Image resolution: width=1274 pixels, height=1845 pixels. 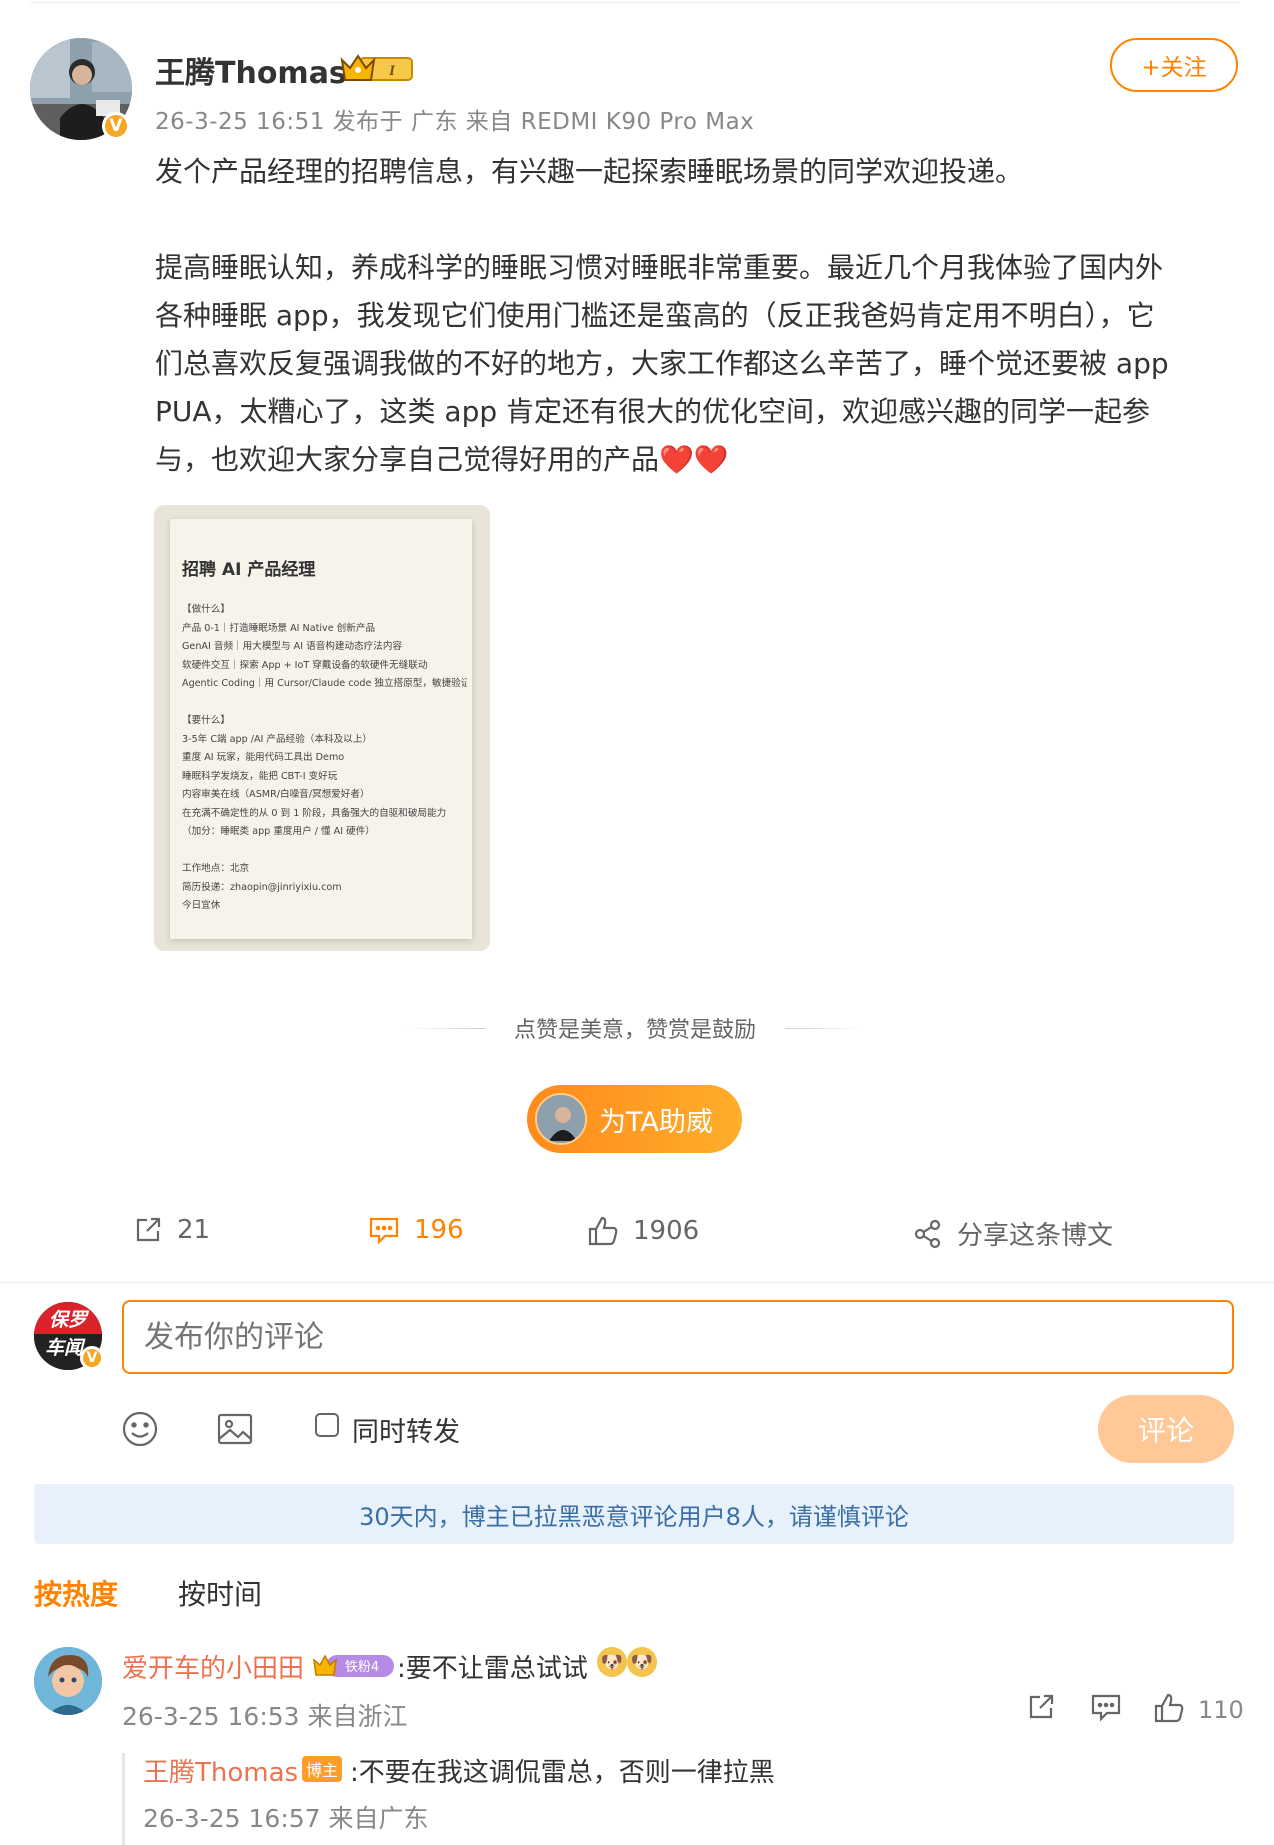 I want to click on comment-meta: 26-3-25 16:53 来自浙江, so click(x=265, y=1716).